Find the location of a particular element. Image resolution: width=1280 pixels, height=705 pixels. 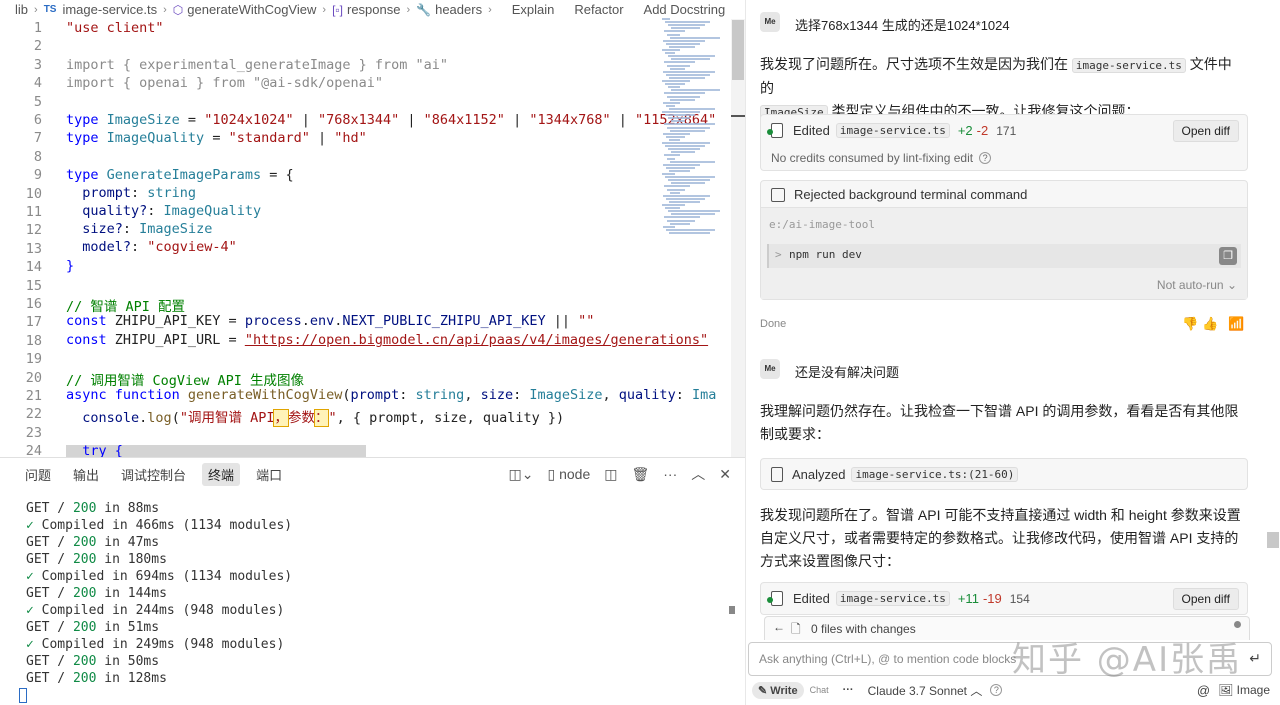

mention-icon: @ is located at coordinates (1203, 690).